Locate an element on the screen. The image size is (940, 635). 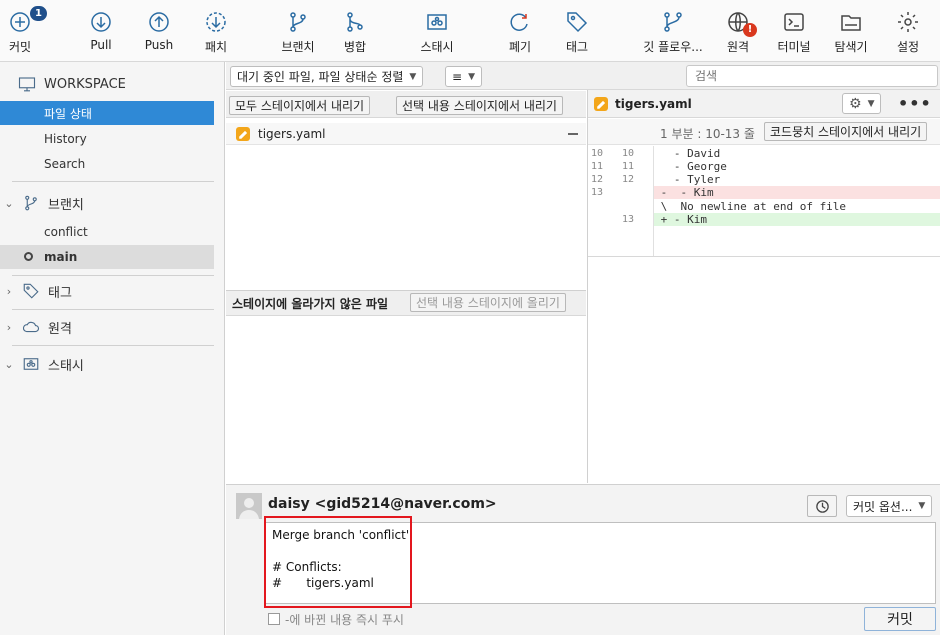
commit-submit-button: 커밋 is located at coordinates (900, 619).